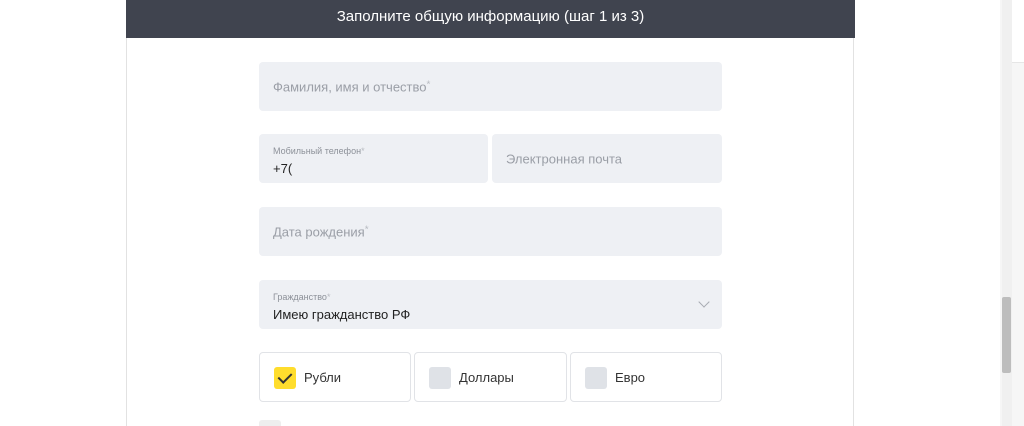 This screenshot has width=1024, height=426. What do you see at coordinates (323, 377) in the screenshot?
I see `currency-label-rub: Рубли` at bounding box center [323, 377].